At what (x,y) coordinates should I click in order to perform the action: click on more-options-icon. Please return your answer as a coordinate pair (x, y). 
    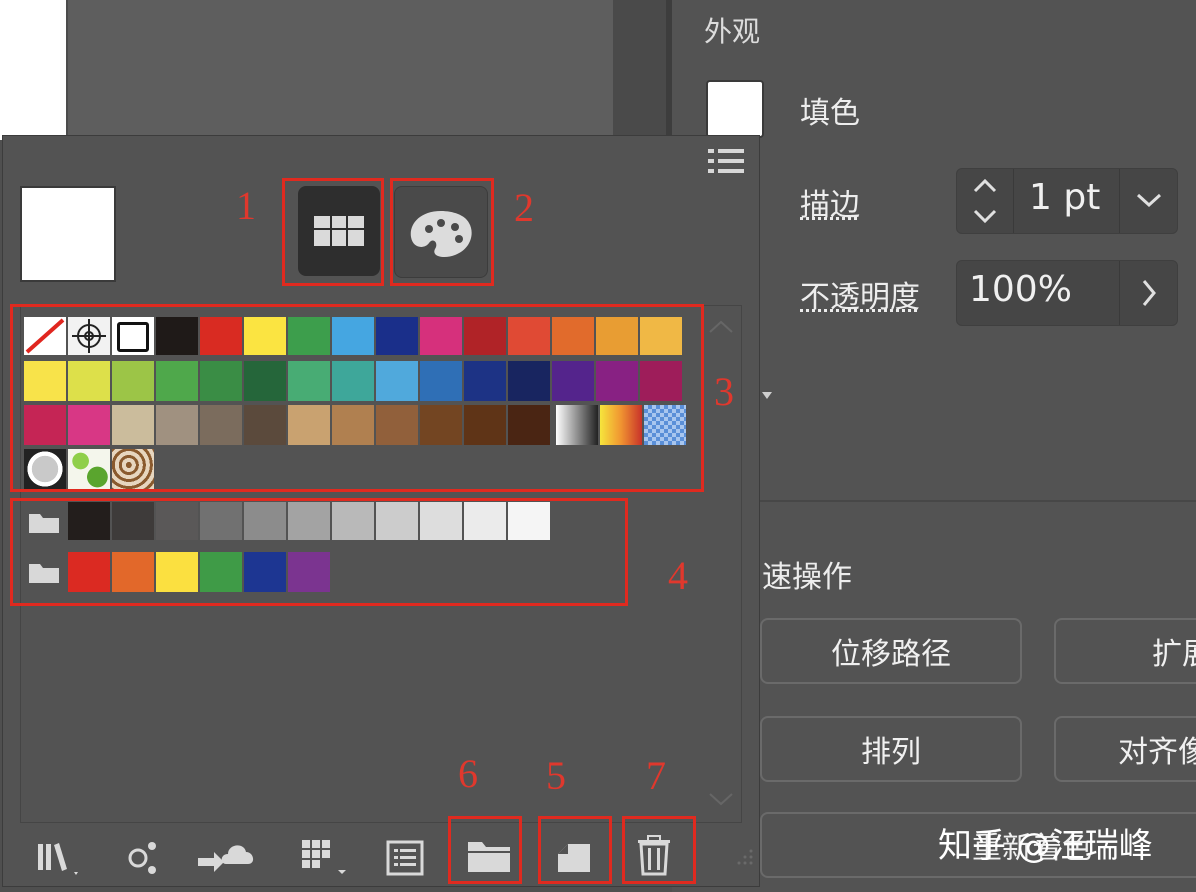
    Looking at the image, I should click on (767, 395).